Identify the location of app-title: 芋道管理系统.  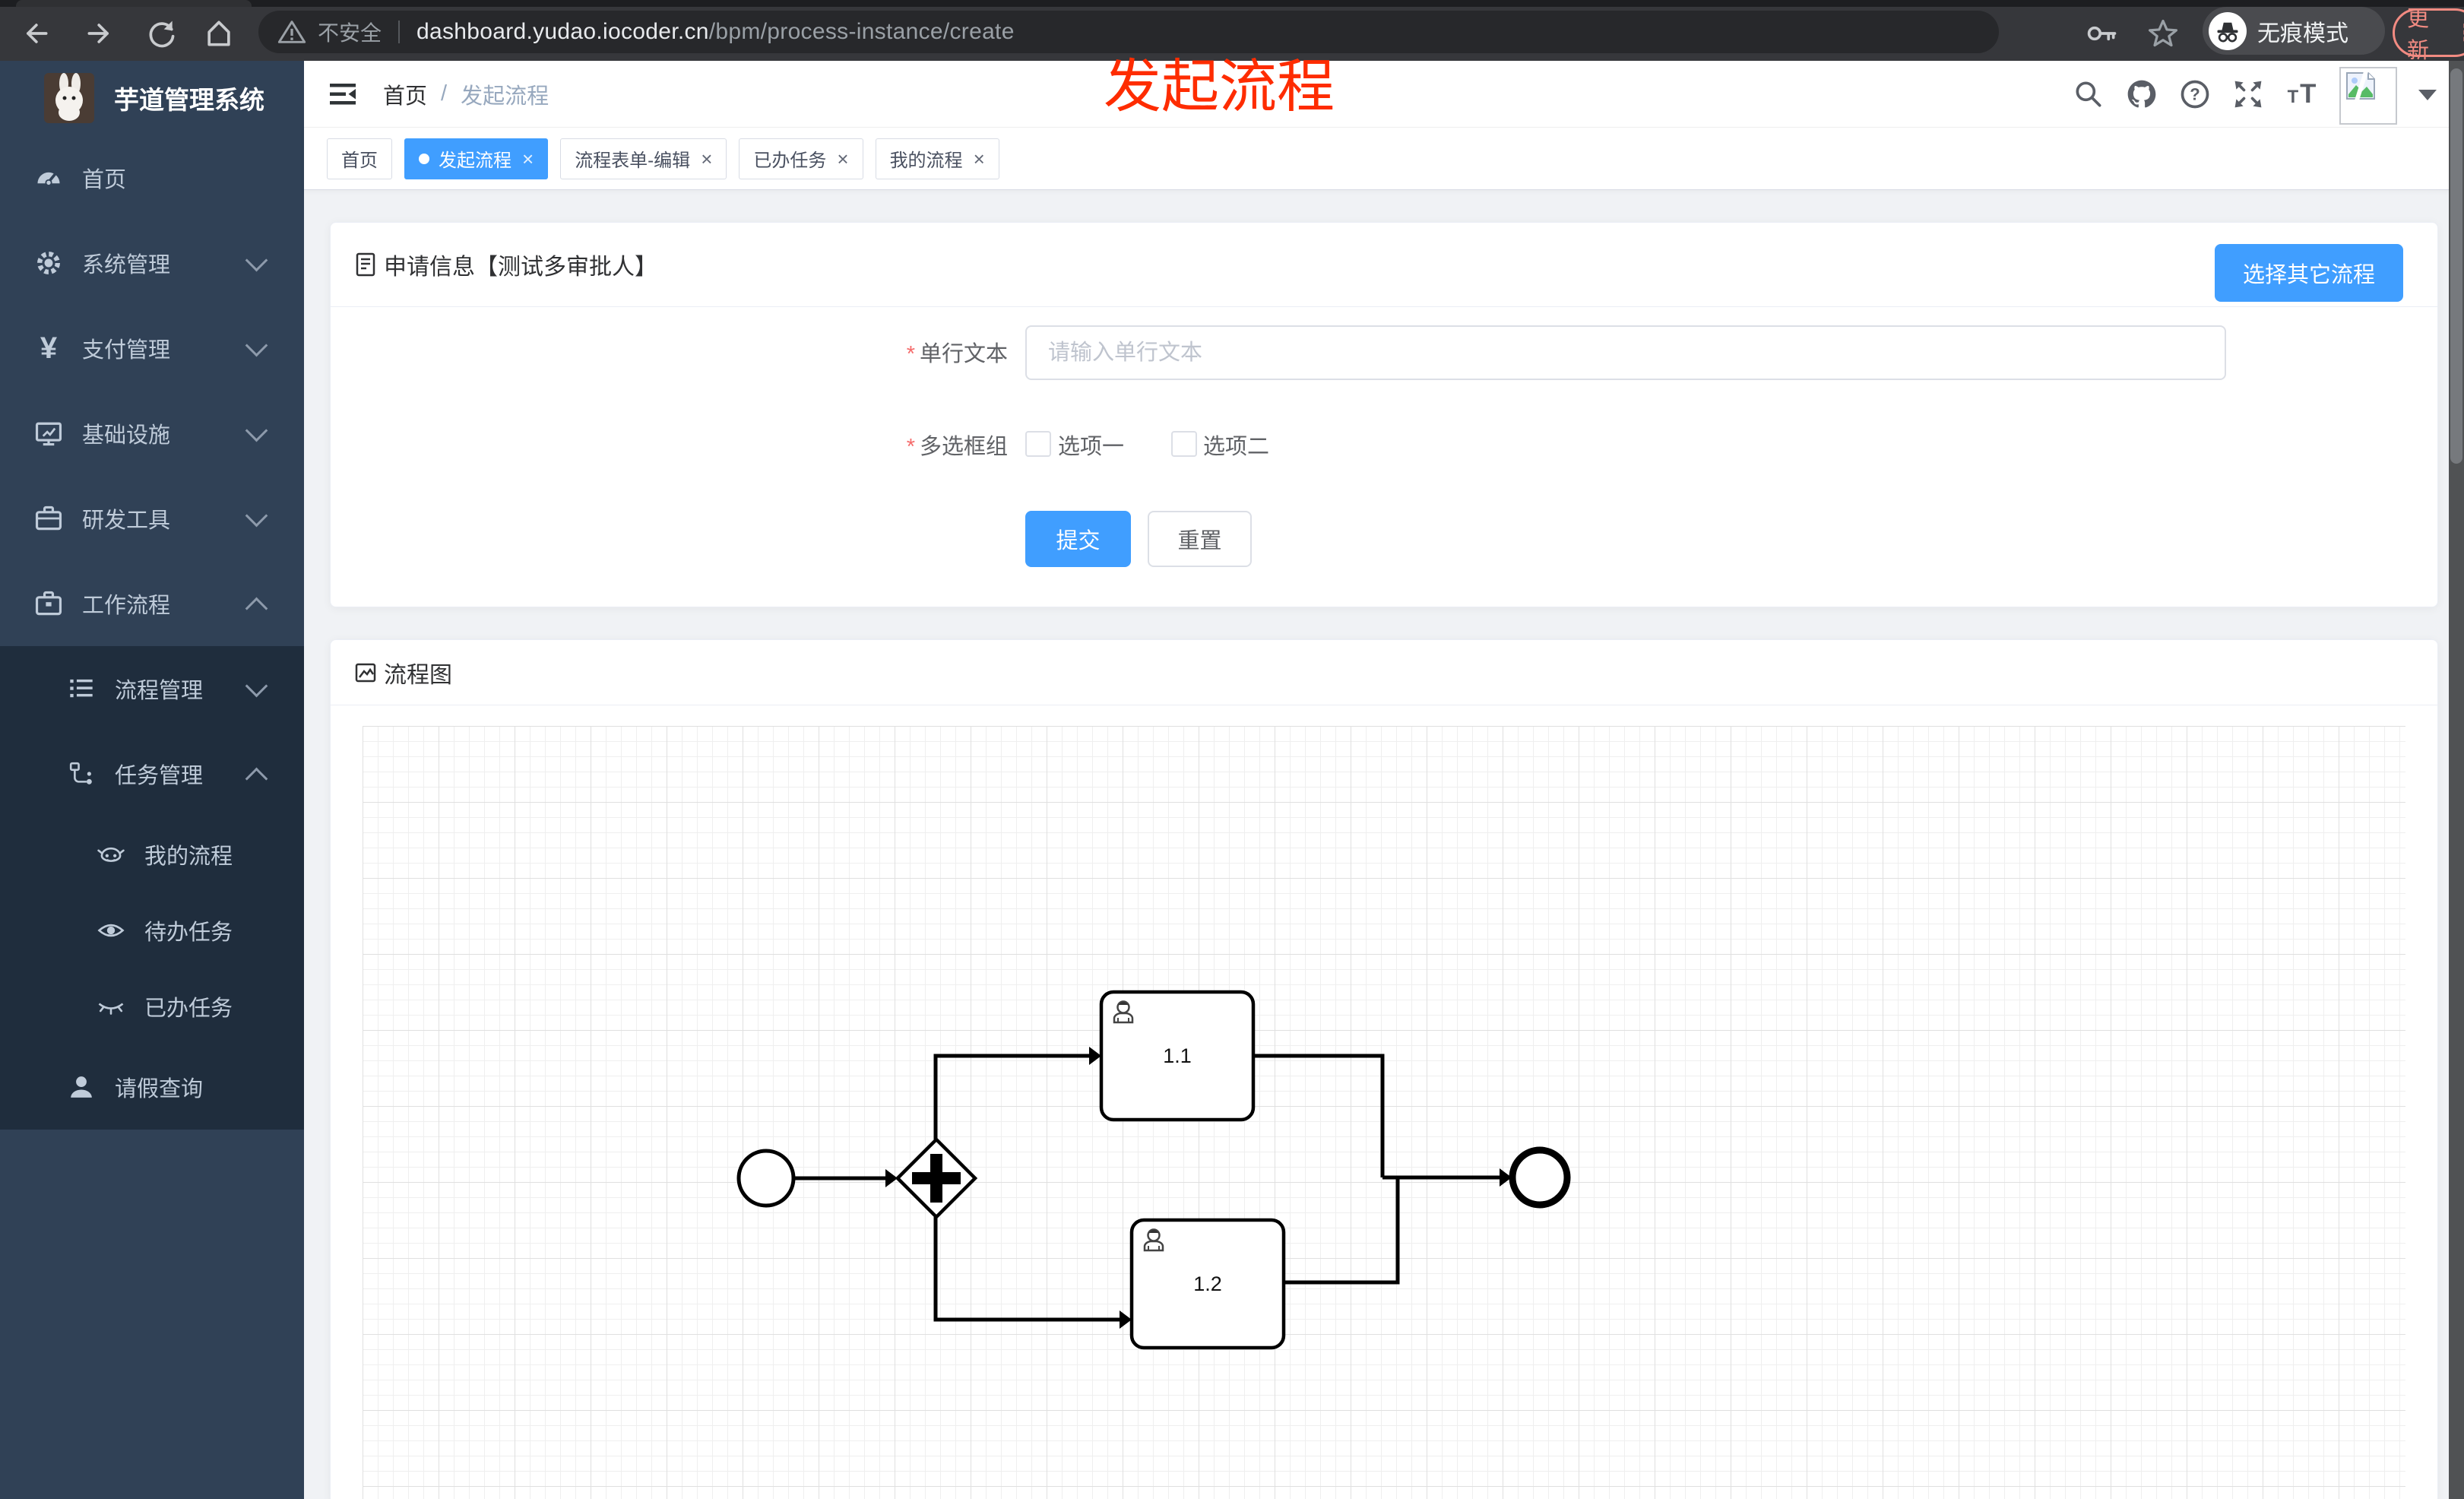
(189, 100).